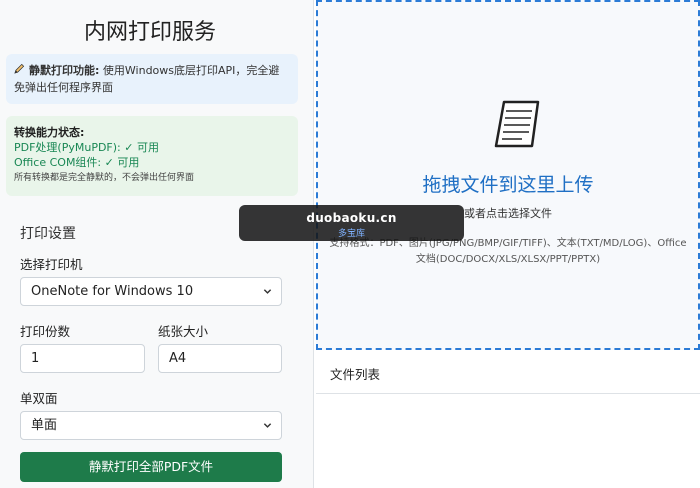 The width and height of the screenshot is (700, 488). Describe the element at coordinates (49, 132) in the screenshot. I see `status-title: 转换能力状态:` at that location.